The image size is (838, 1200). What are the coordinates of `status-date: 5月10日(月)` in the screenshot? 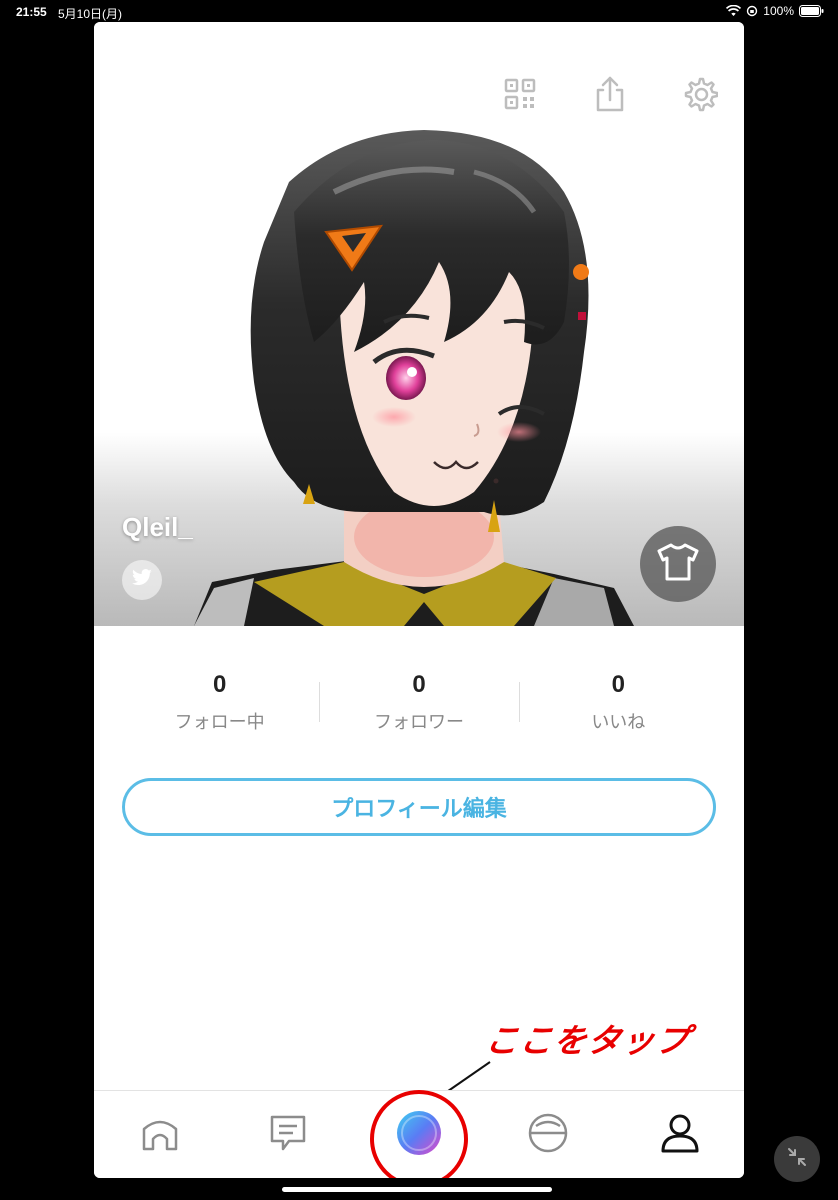 It's located at (90, 14).